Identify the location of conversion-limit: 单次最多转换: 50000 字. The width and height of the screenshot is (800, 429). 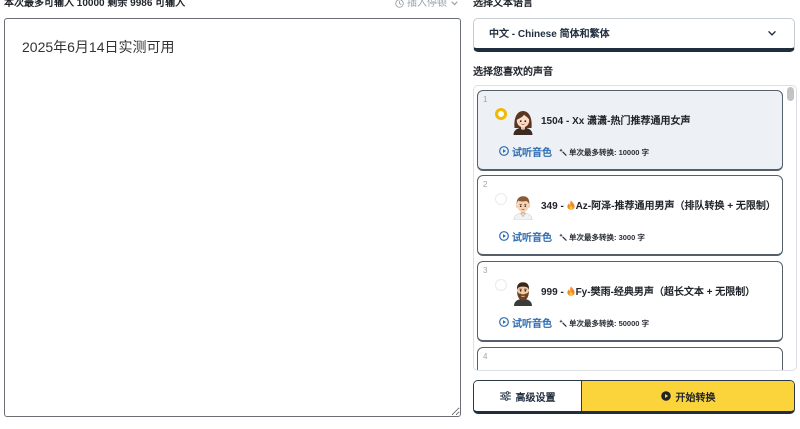
(604, 323).